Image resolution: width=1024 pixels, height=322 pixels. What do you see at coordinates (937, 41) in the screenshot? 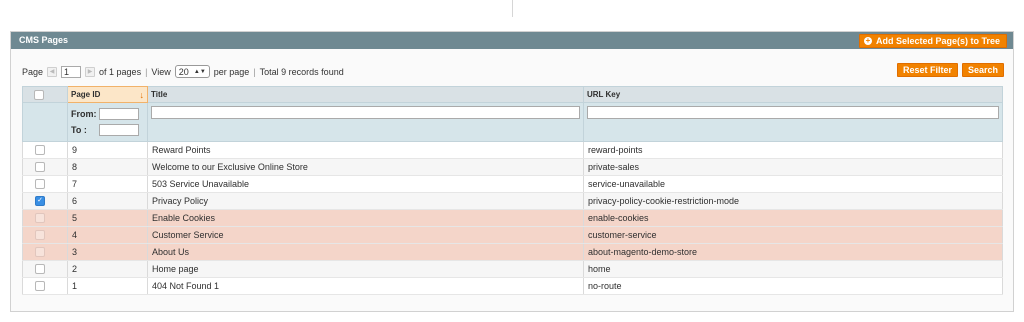
I see `add-selected-pages-label: Add Selected Page(s) to Tree` at bounding box center [937, 41].